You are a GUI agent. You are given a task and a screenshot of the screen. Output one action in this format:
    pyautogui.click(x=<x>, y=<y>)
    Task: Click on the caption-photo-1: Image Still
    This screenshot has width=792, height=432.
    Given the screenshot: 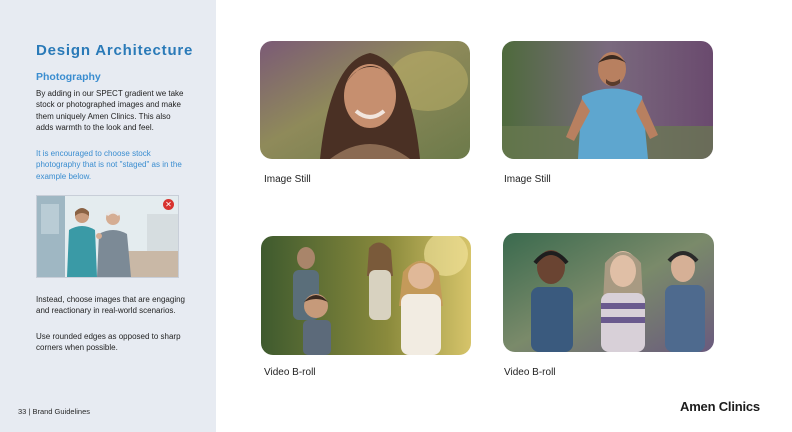 What is the action you would take?
    pyautogui.click(x=287, y=179)
    